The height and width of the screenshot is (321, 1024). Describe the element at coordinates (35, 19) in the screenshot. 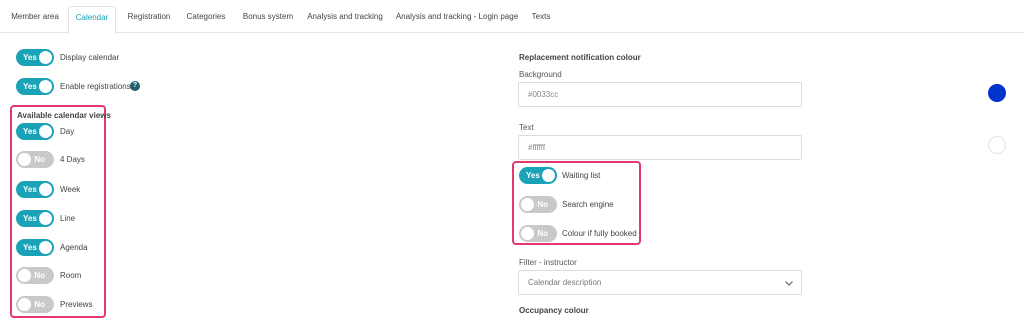

I see `tab-member-area: Member area` at that location.